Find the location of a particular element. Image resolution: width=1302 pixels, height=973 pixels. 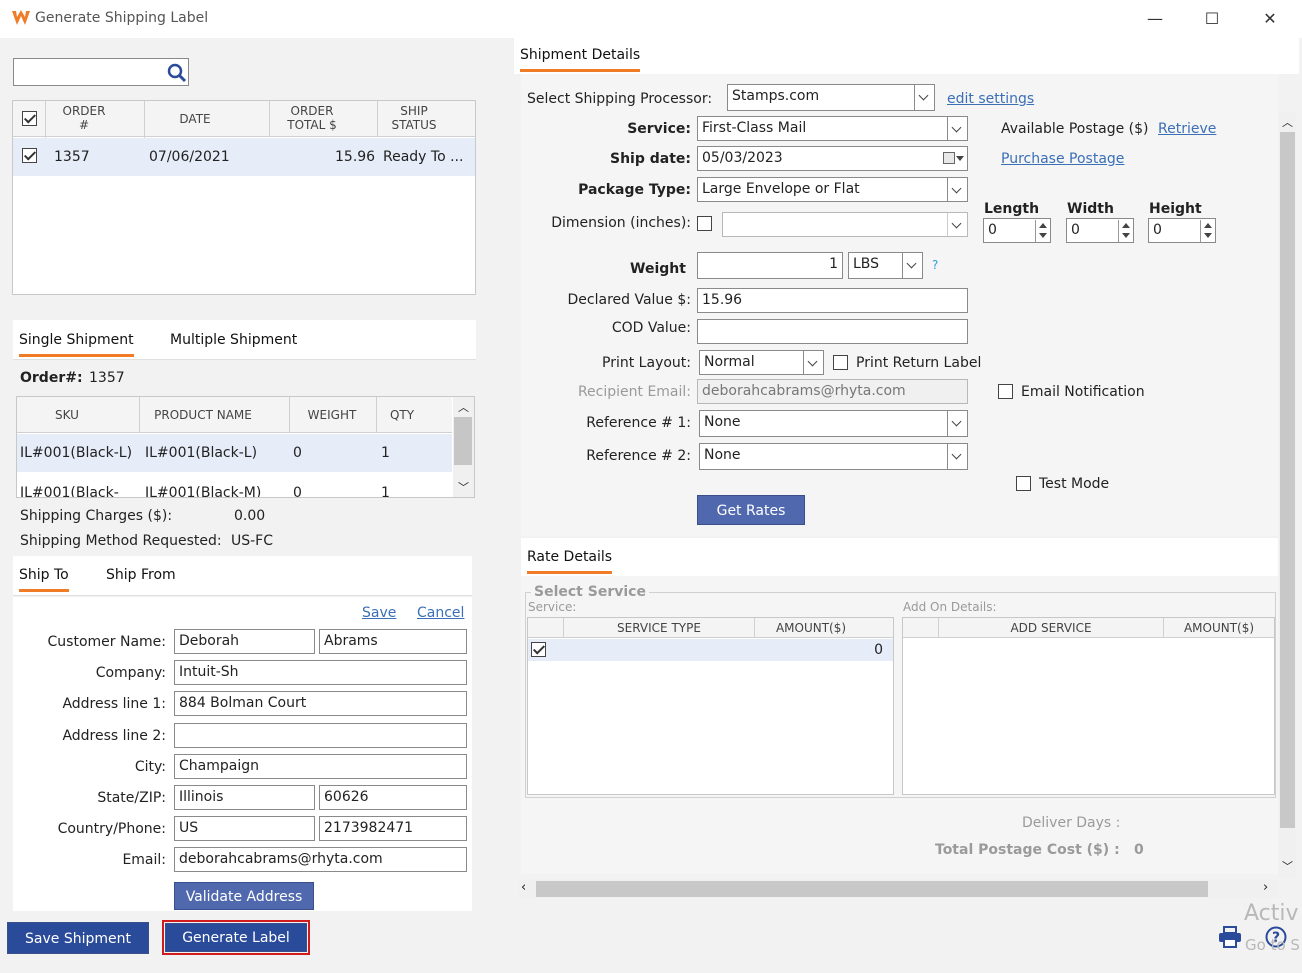

address-cancel-link: Cancel is located at coordinates (440, 613).